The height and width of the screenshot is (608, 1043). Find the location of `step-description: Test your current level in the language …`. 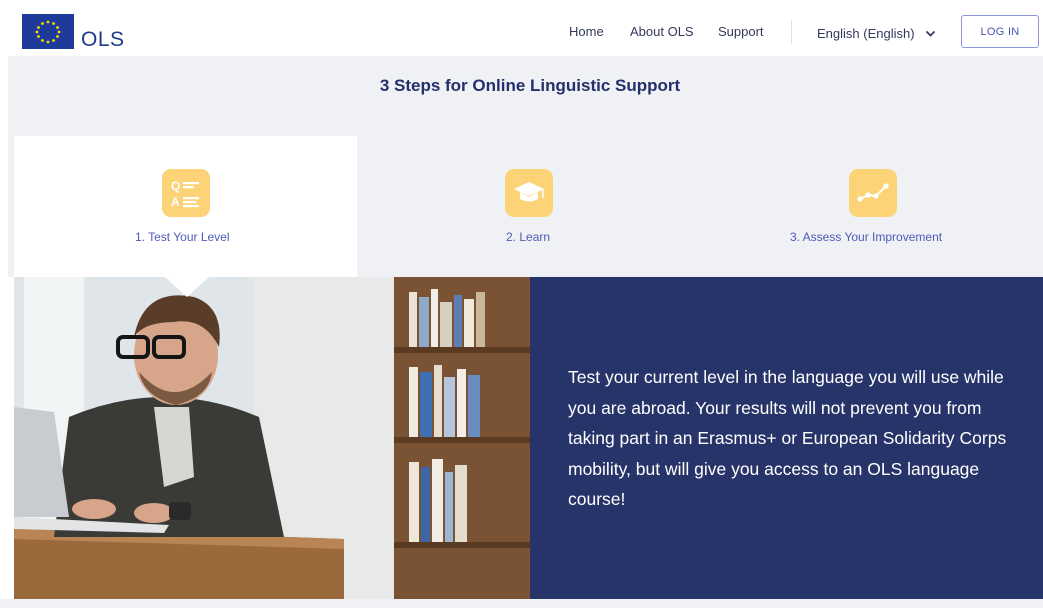

step-description: Test your current level in the language … is located at coordinates (787, 438).